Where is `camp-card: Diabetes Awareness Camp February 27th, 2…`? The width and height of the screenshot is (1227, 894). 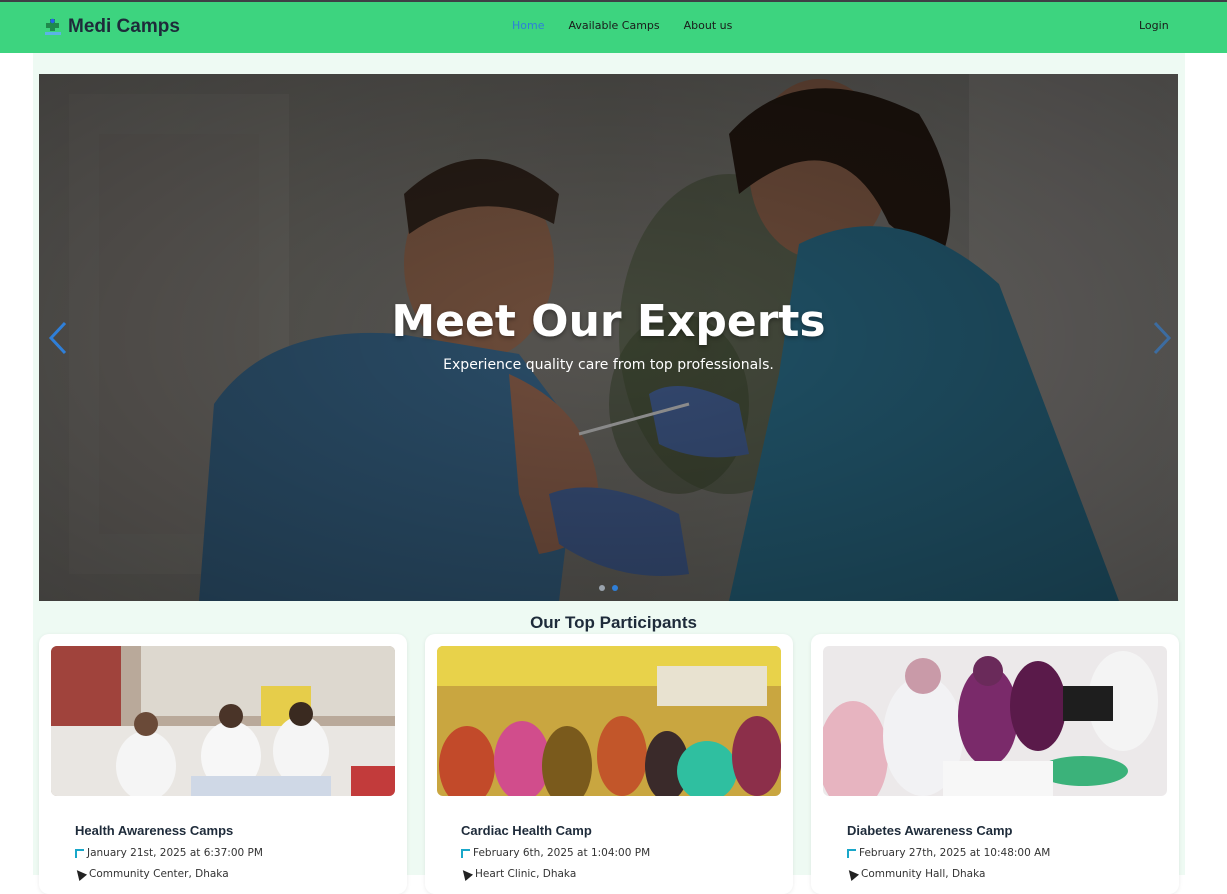 camp-card: Diabetes Awareness Camp February 27th, 2… is located at coordinates (995, 764).